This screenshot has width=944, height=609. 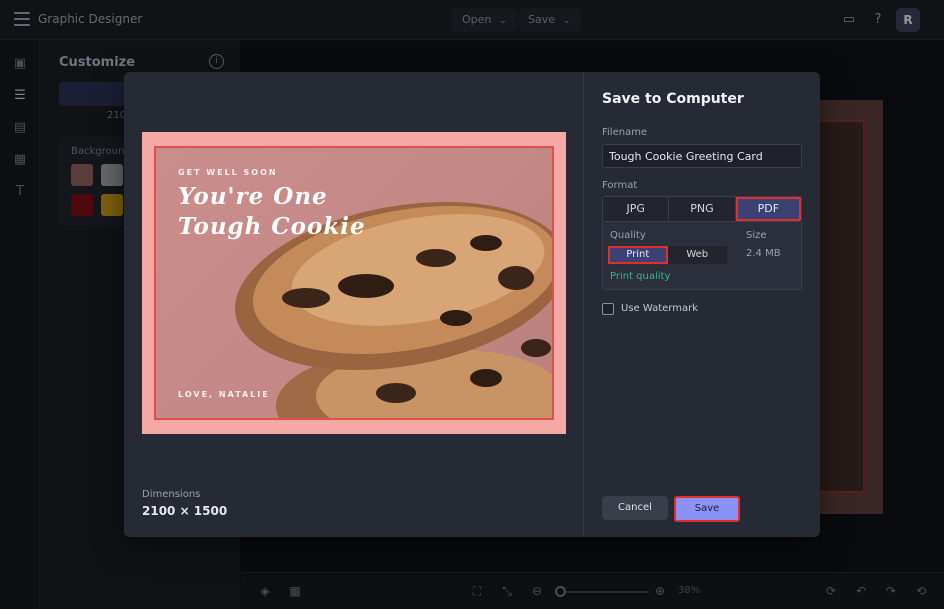 What do you see at coordinates (659, 308) in the screenshot?
I see `watermark-label: Use Watermark` at bounding box center [659, 308].